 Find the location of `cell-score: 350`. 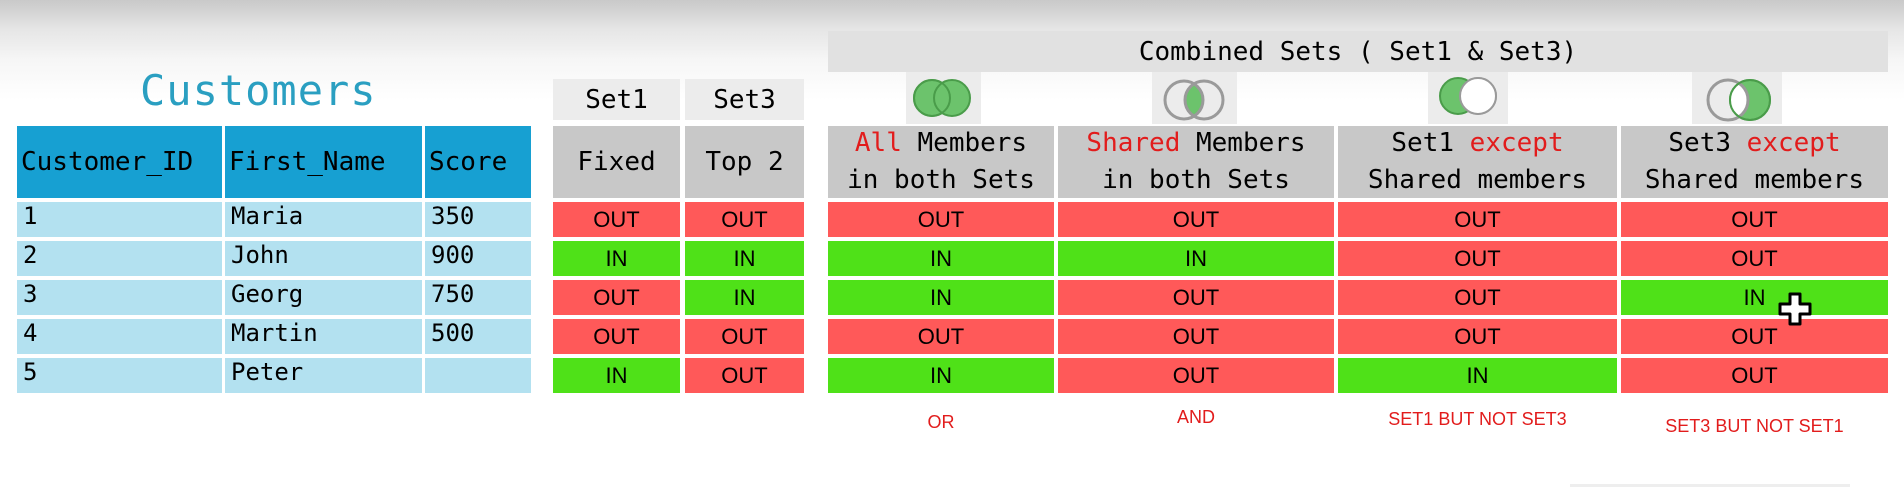

cell-score: 350 is located at coordinates (478, 219).